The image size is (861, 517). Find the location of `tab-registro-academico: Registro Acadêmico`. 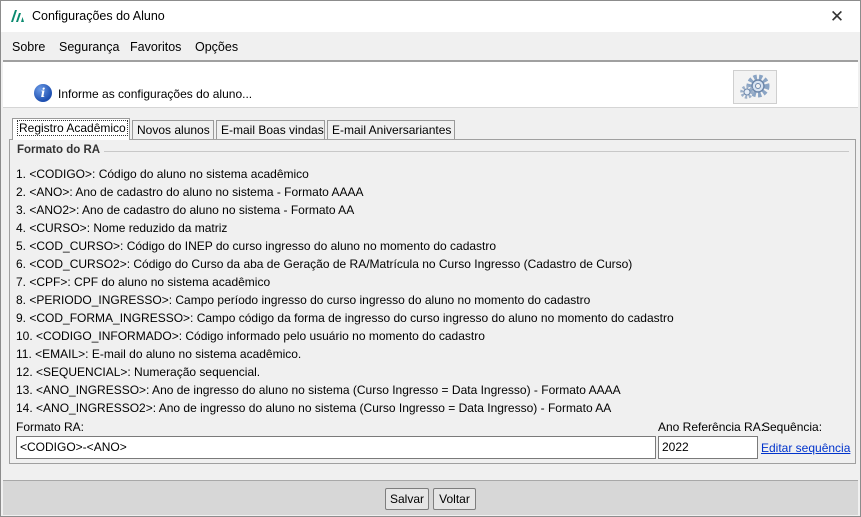

tab-registro-academico: Registro Acadêmico is located at coordinates (71, 129).